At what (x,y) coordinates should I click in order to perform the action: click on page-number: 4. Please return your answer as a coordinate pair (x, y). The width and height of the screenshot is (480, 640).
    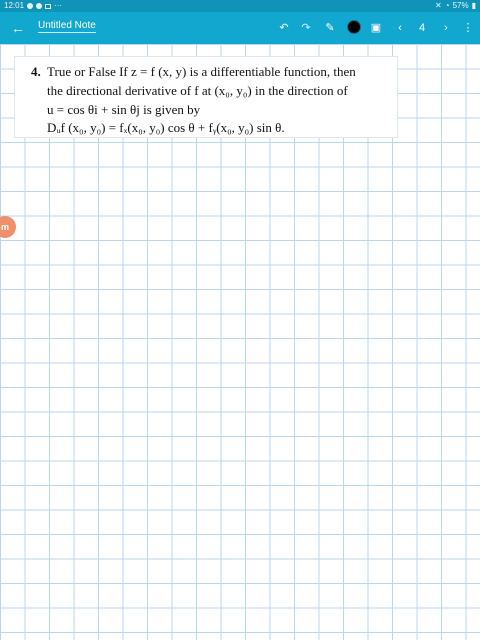
    Looking at the image, I should click on (422, 28).